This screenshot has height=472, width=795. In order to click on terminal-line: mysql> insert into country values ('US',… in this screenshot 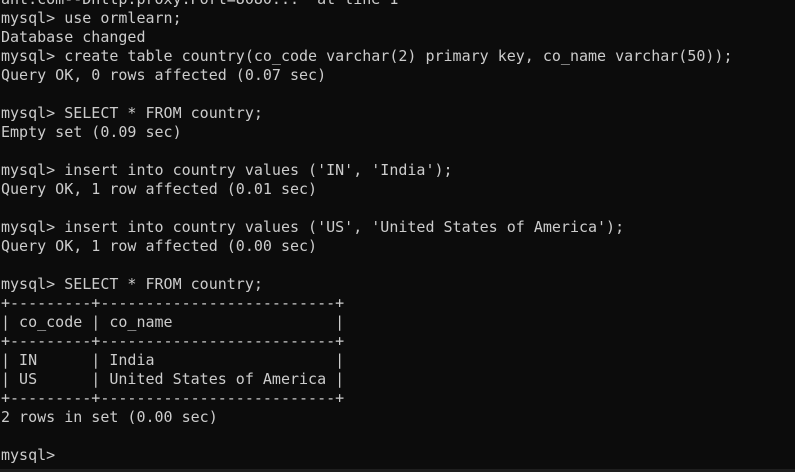, I will do `click(313, 227)`.